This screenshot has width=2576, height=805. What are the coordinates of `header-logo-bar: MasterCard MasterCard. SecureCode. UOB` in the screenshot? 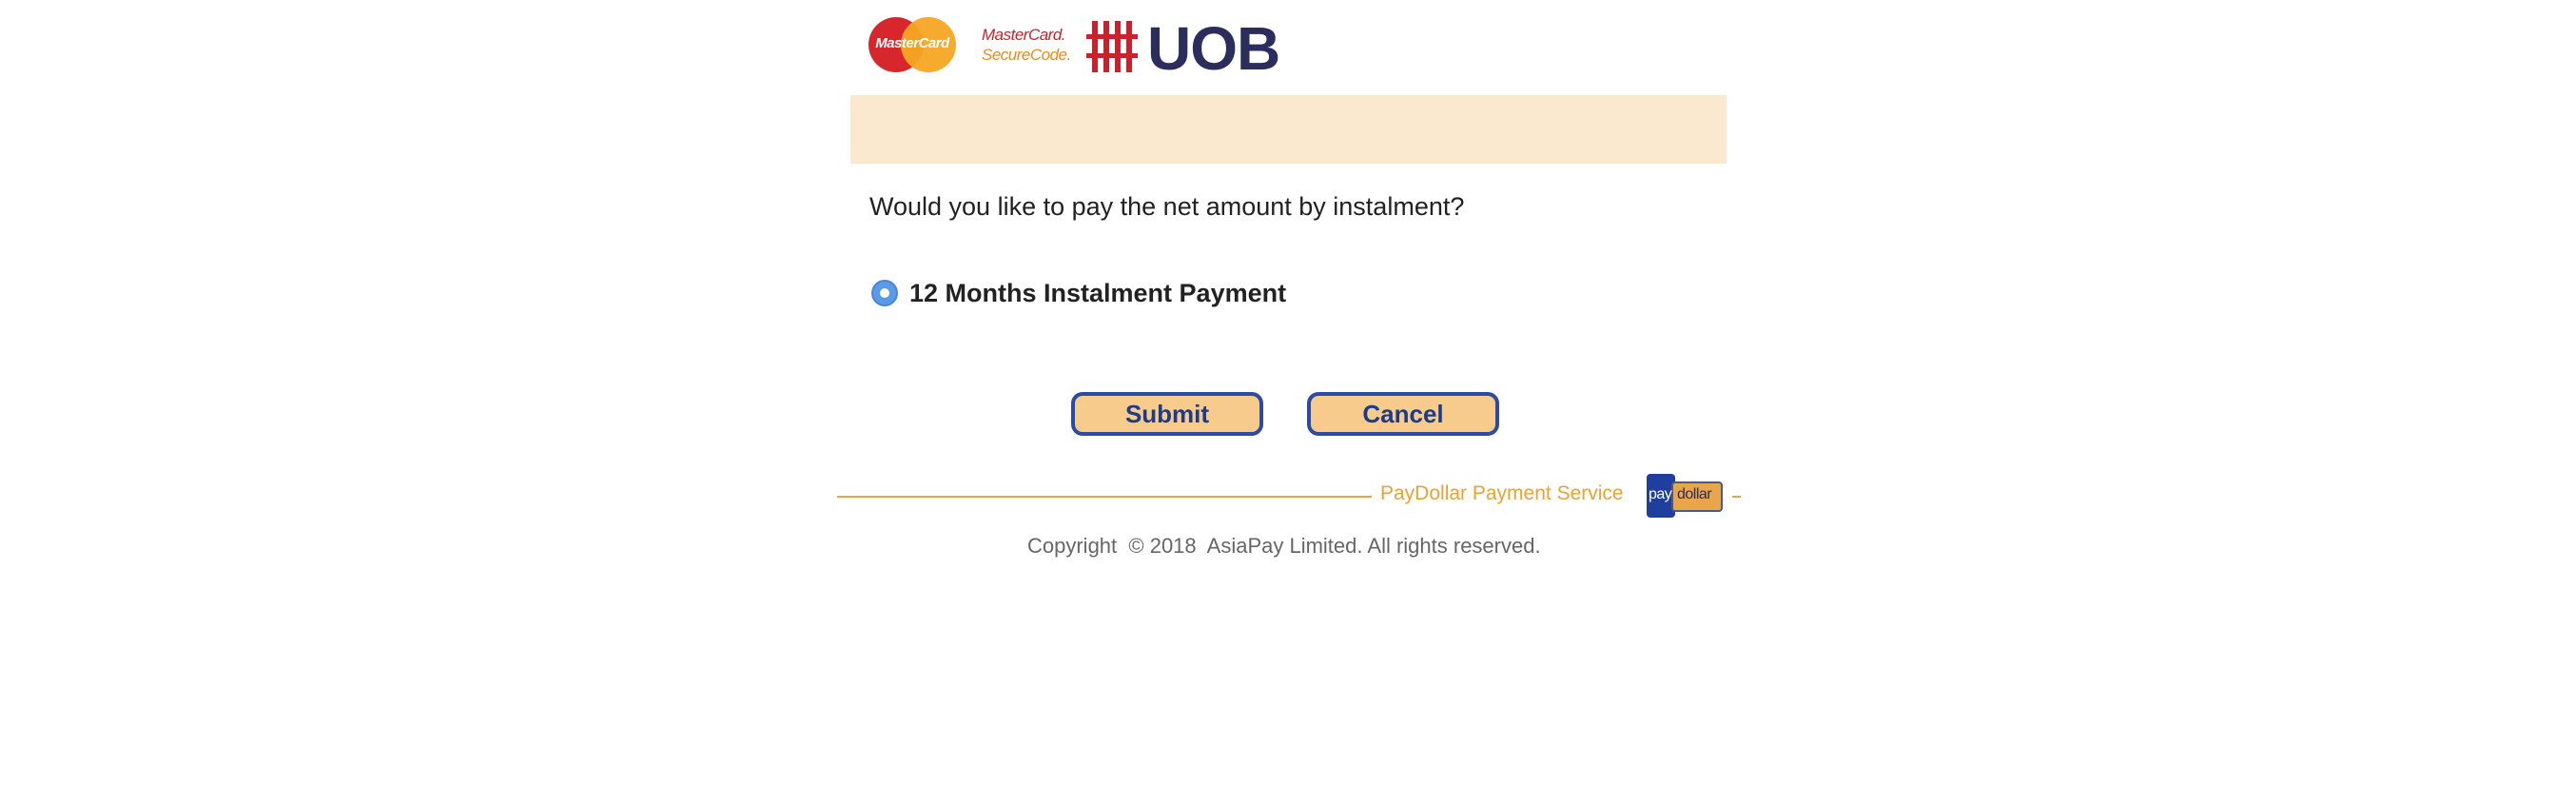 It's located at (1075, 48).